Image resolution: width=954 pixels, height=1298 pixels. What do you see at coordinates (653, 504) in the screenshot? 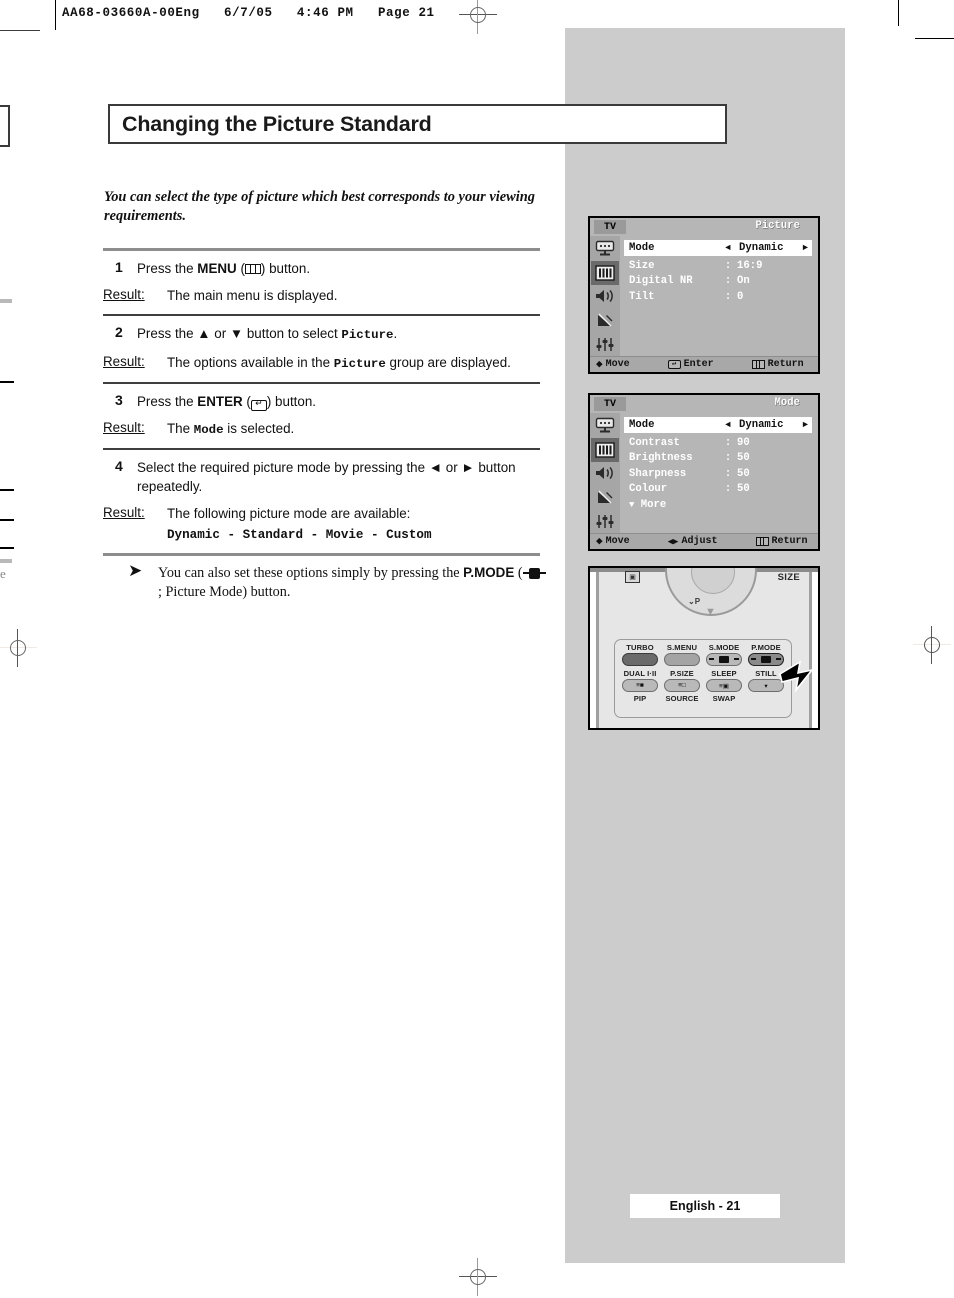
I see `osd-row-label: More` at bounding box center [653, 504].